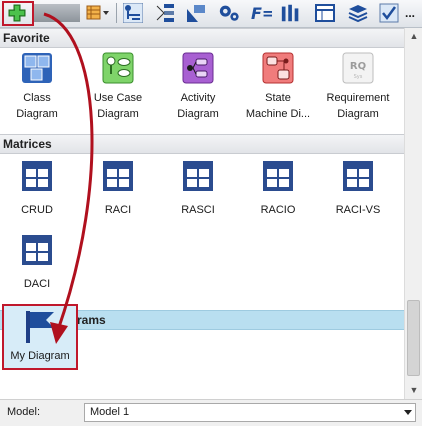 Image resolution: width=422 pixels, height=426 pixels. Describe the element at coordinates (118, 87) in the screenshot. I see `use-case-diagram-tile: Use Case Diagram` at that location.